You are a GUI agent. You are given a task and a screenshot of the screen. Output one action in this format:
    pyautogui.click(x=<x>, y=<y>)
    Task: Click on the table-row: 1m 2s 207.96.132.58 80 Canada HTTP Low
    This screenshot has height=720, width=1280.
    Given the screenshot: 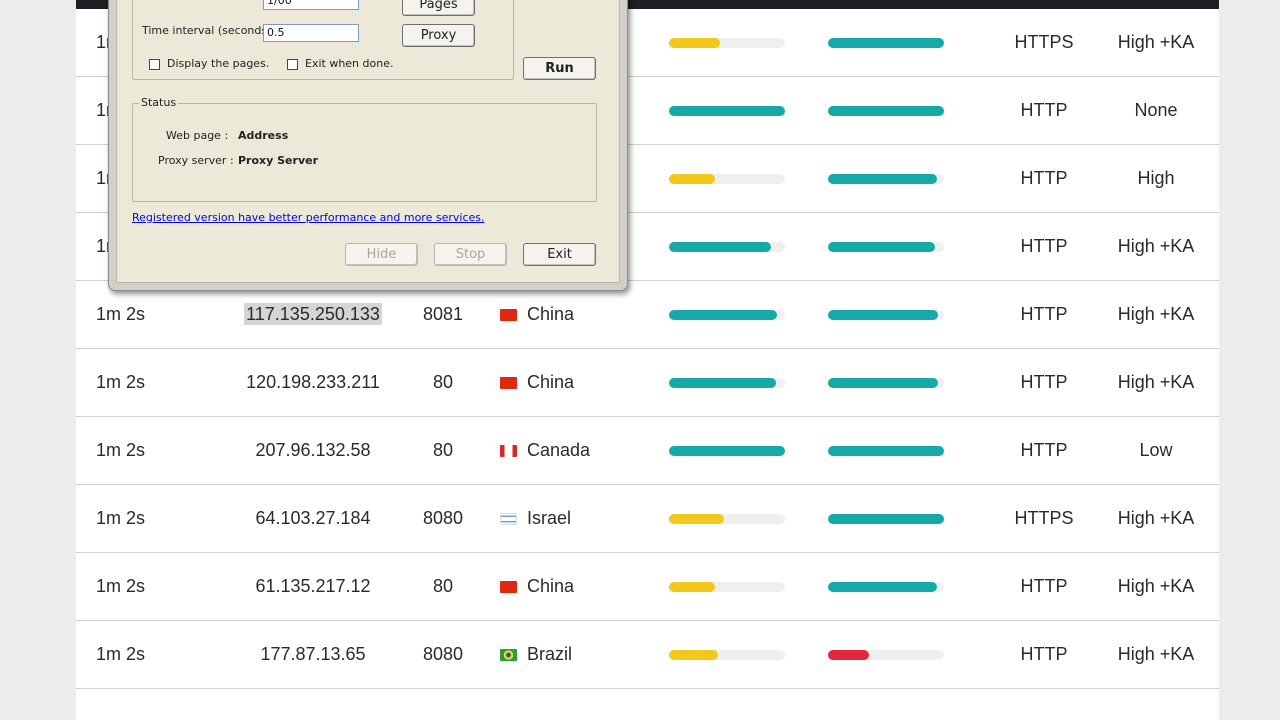 What is the action you would take?
    pyautogui.click(x=647, y=451)
    